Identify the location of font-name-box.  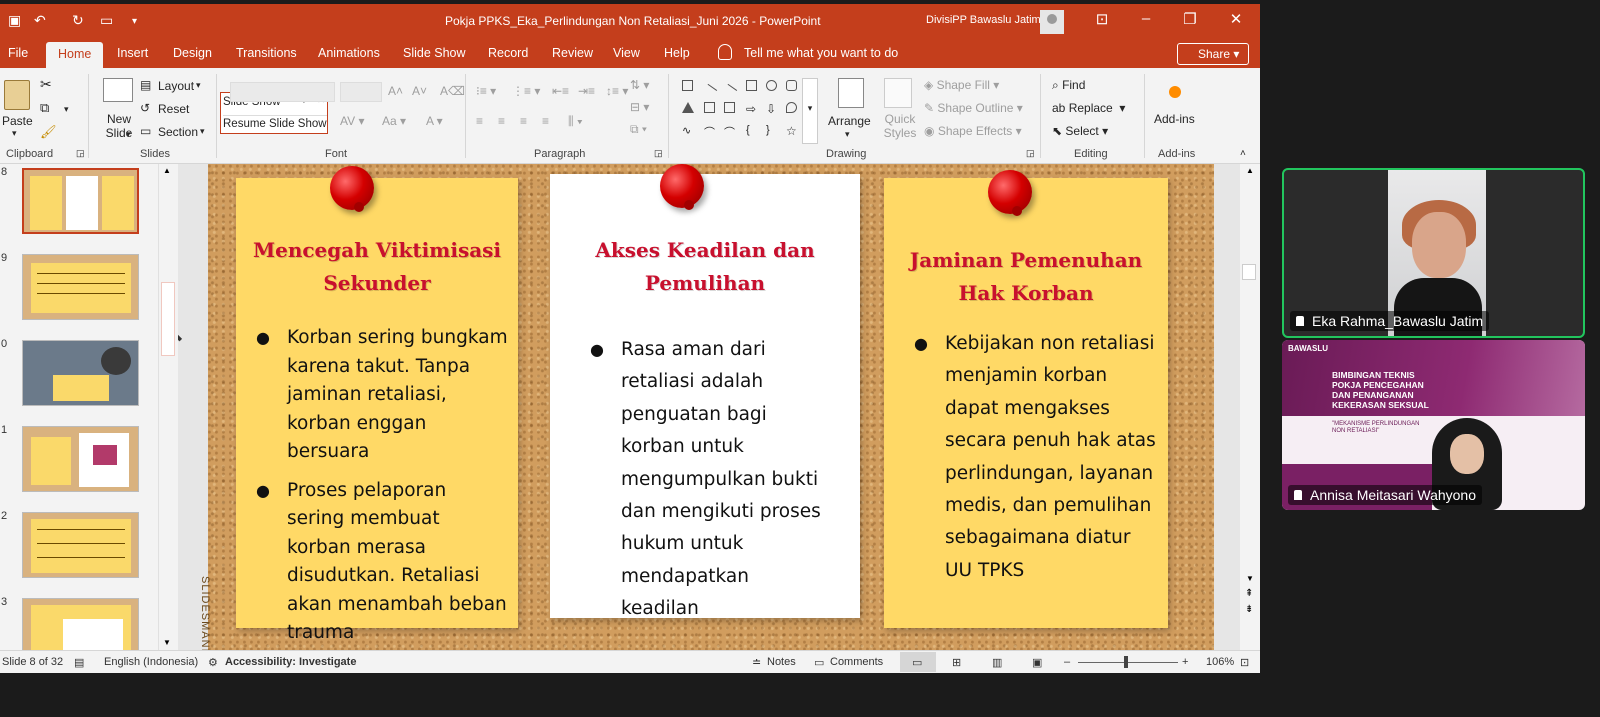
(282, 92).